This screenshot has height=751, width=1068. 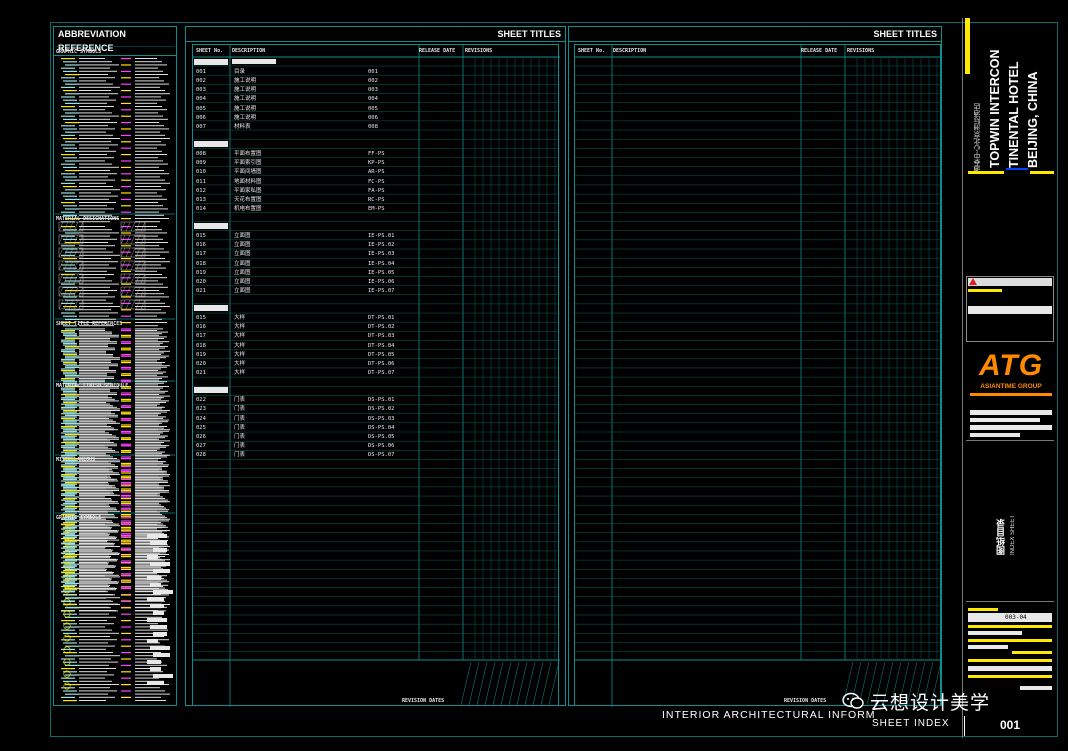 I want to click on sheet-row-code: IE-PS.01, so click(x=381, y=236).